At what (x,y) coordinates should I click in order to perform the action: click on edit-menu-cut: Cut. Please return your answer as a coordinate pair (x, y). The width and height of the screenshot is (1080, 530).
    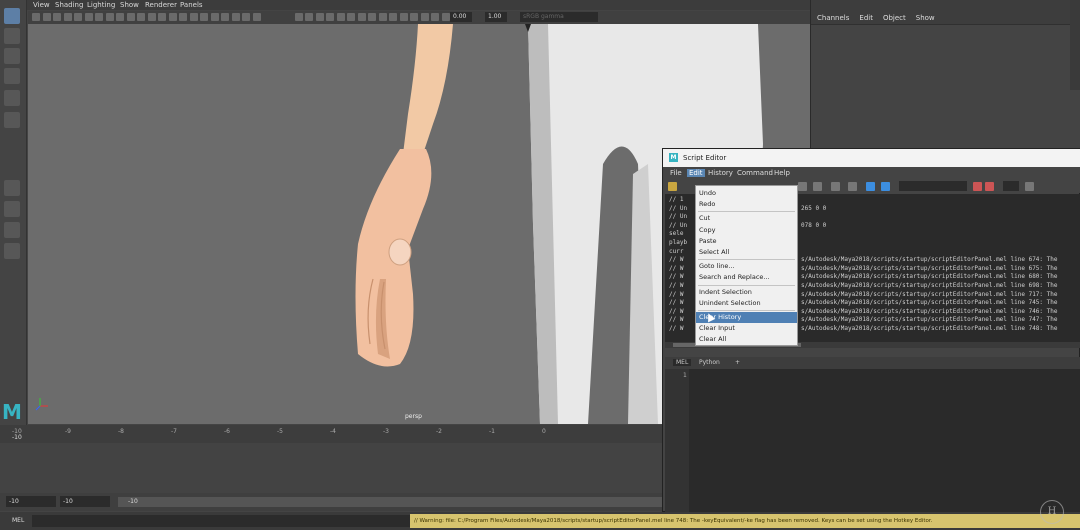
    Looking at the image, I should click on (746, 218).